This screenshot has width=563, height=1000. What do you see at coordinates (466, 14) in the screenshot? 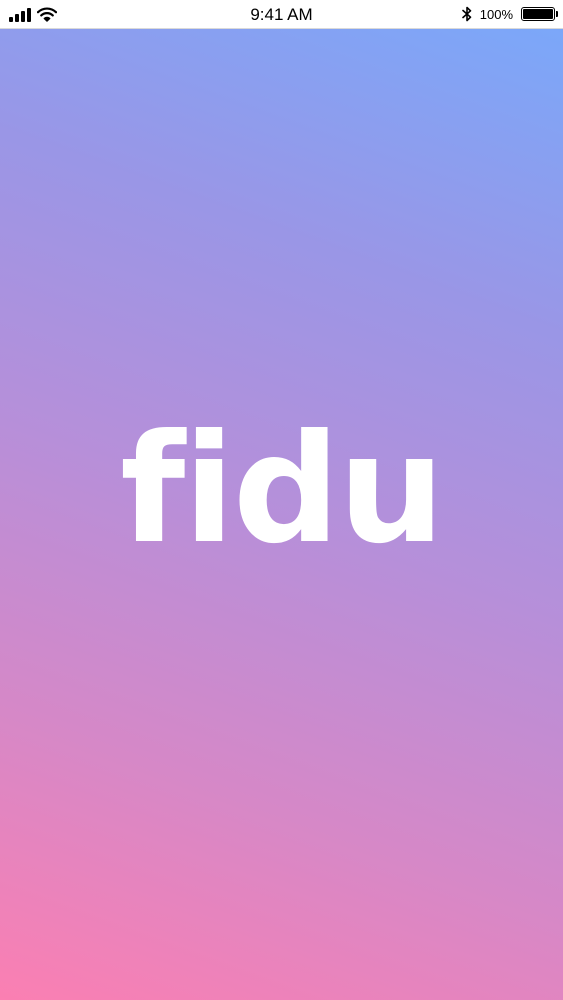
I see `bluetooth-icon` at bounding box center [466, 14].